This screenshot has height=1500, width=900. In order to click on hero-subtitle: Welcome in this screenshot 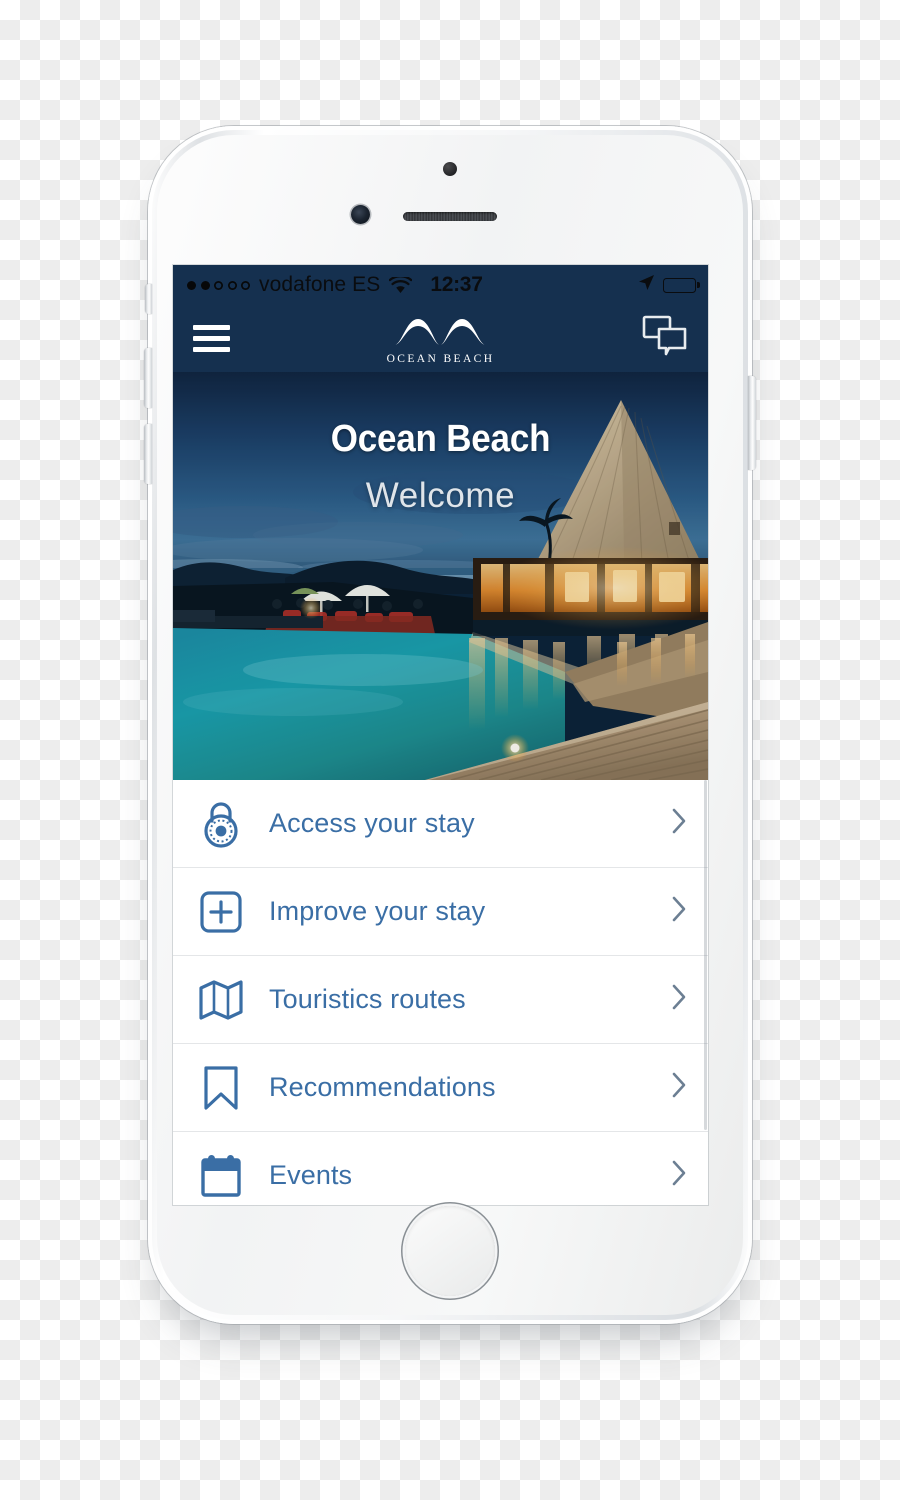, I will do `click(440, 495)`.